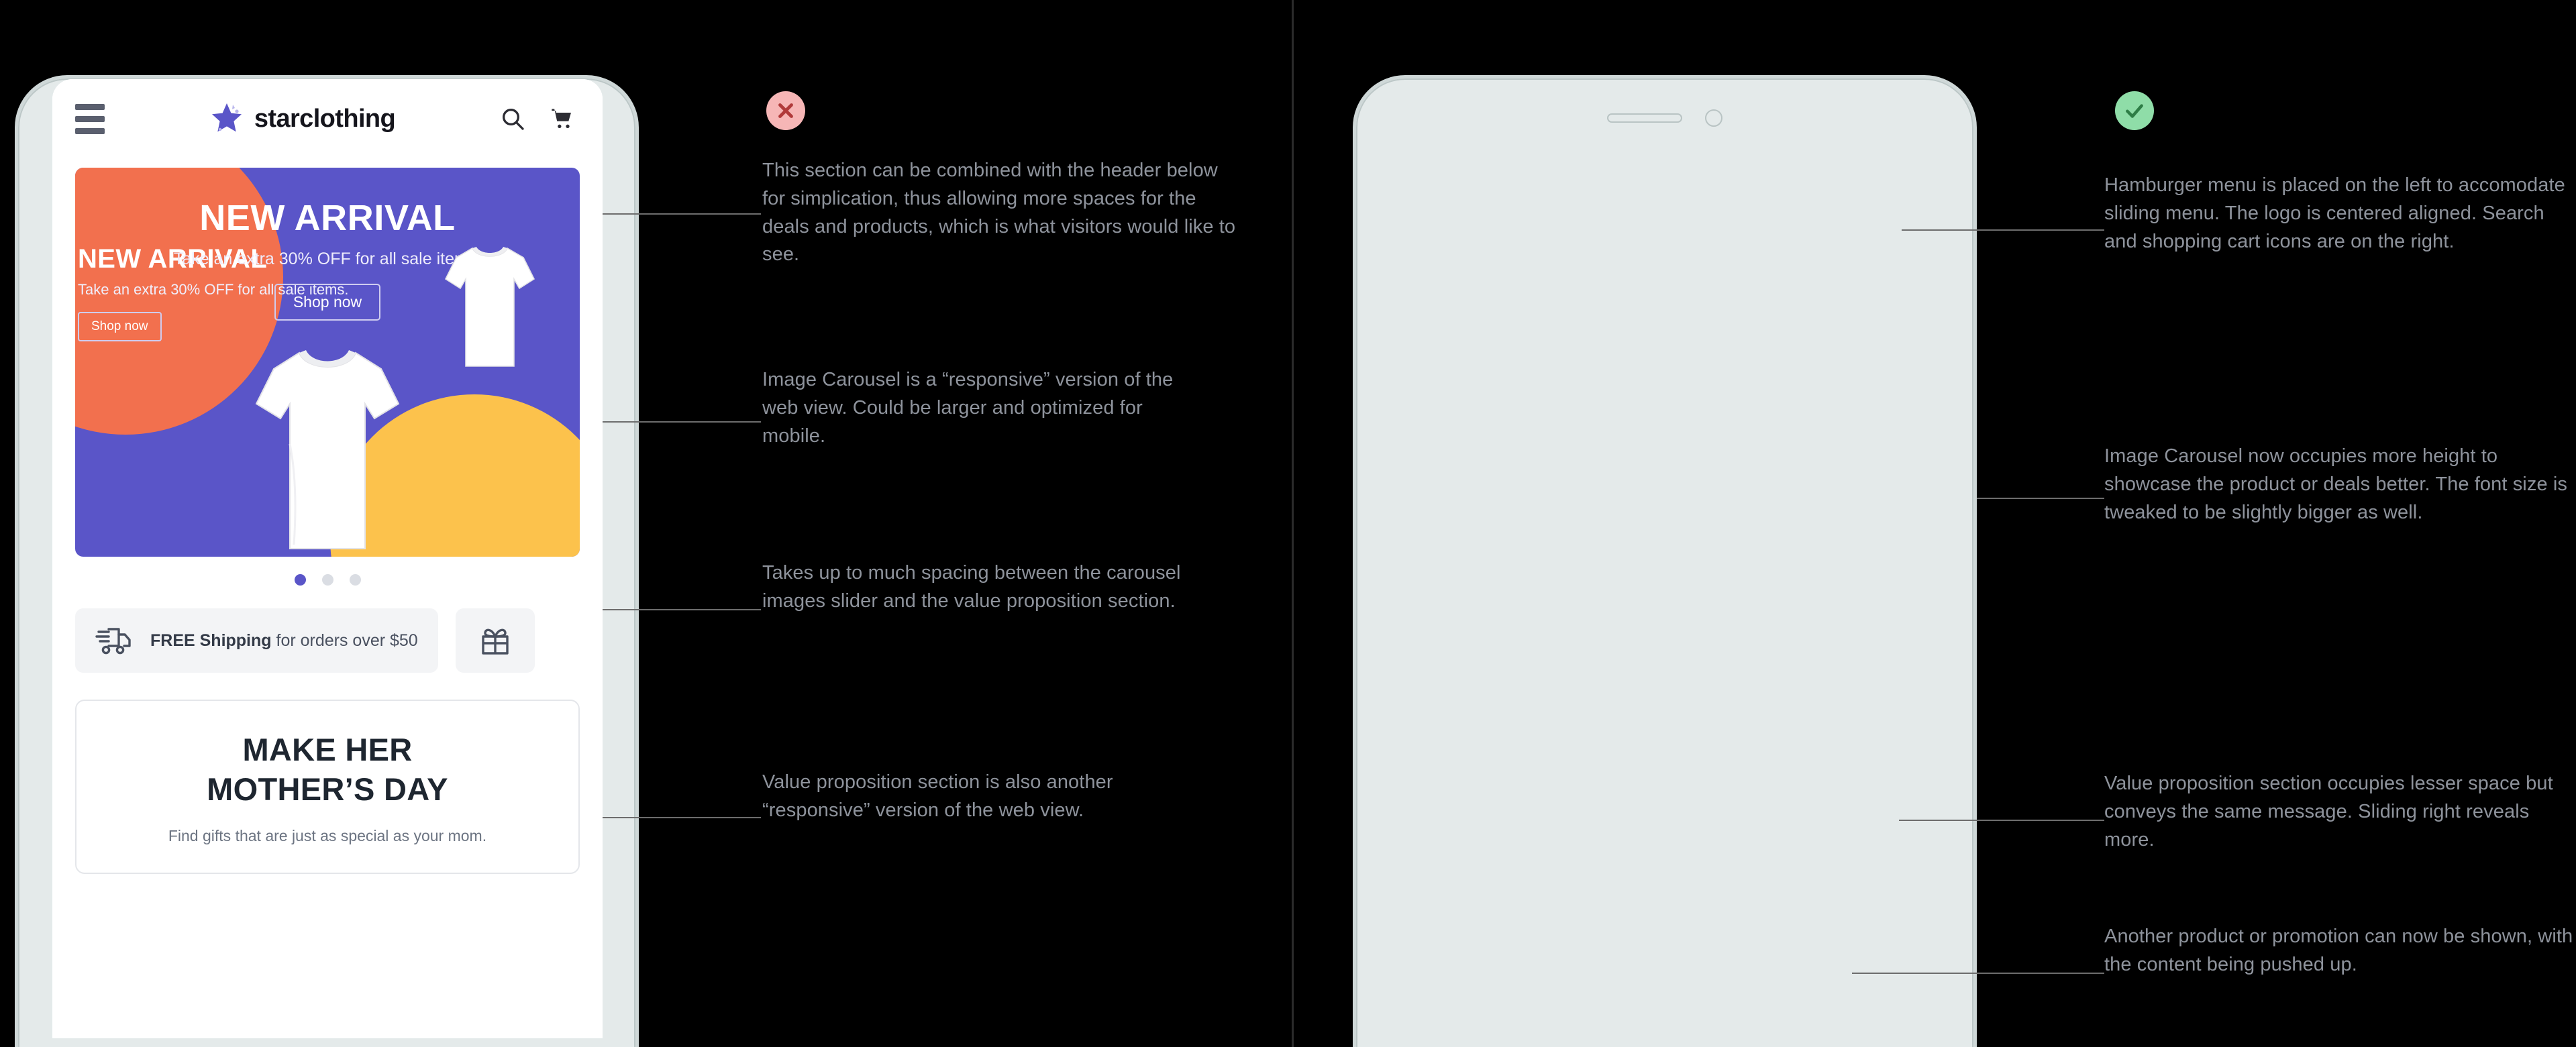 The width and height of the screenshot is (2576, 1047). Describe the element at coordinates (327, 302) in the screenshot. I see `shop-now-button: Shop now` at that location.